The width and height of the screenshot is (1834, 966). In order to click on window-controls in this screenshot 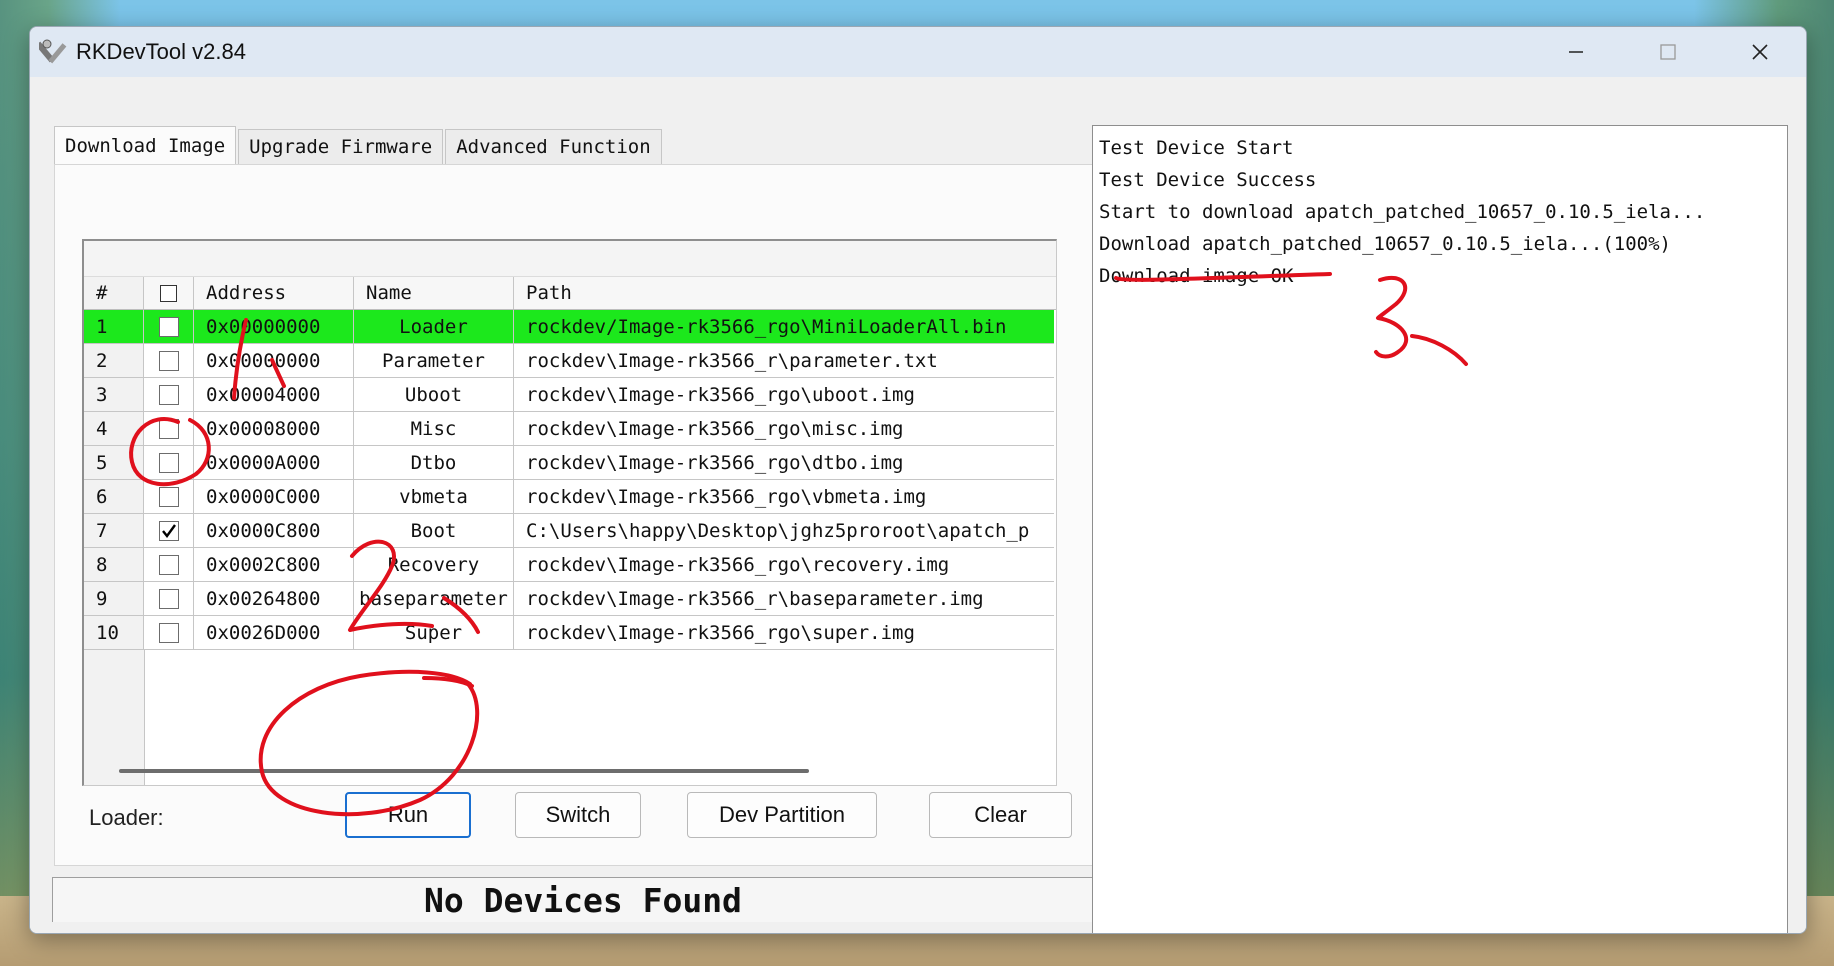, I will do `click(1668, 52)`.